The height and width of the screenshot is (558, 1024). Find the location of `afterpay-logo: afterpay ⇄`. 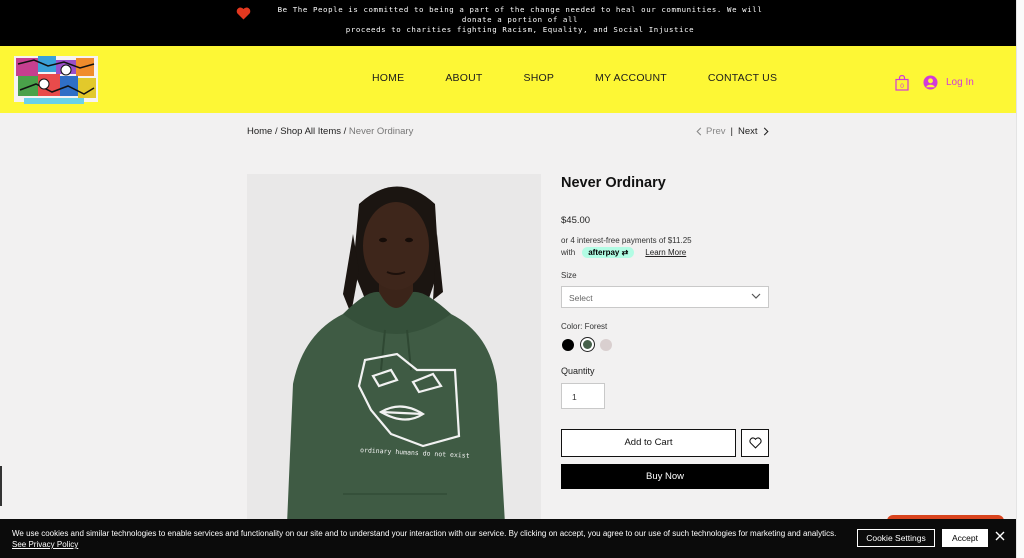

afterpay-logo: afterpay ⇄ is located at coordinates (608, 252).